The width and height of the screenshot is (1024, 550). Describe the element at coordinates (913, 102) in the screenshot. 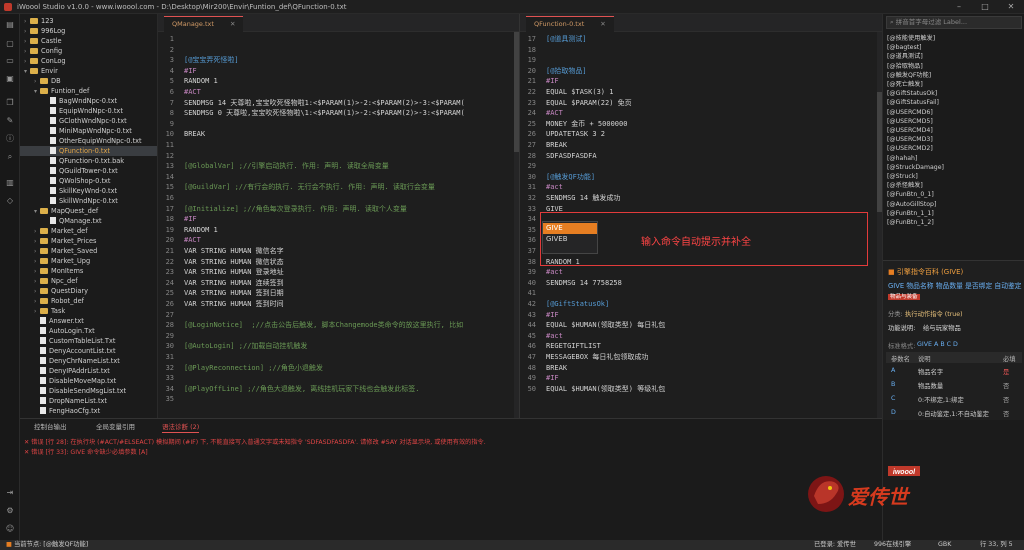

I see `label-list-item: [@GiftStatusFail]` at that location.